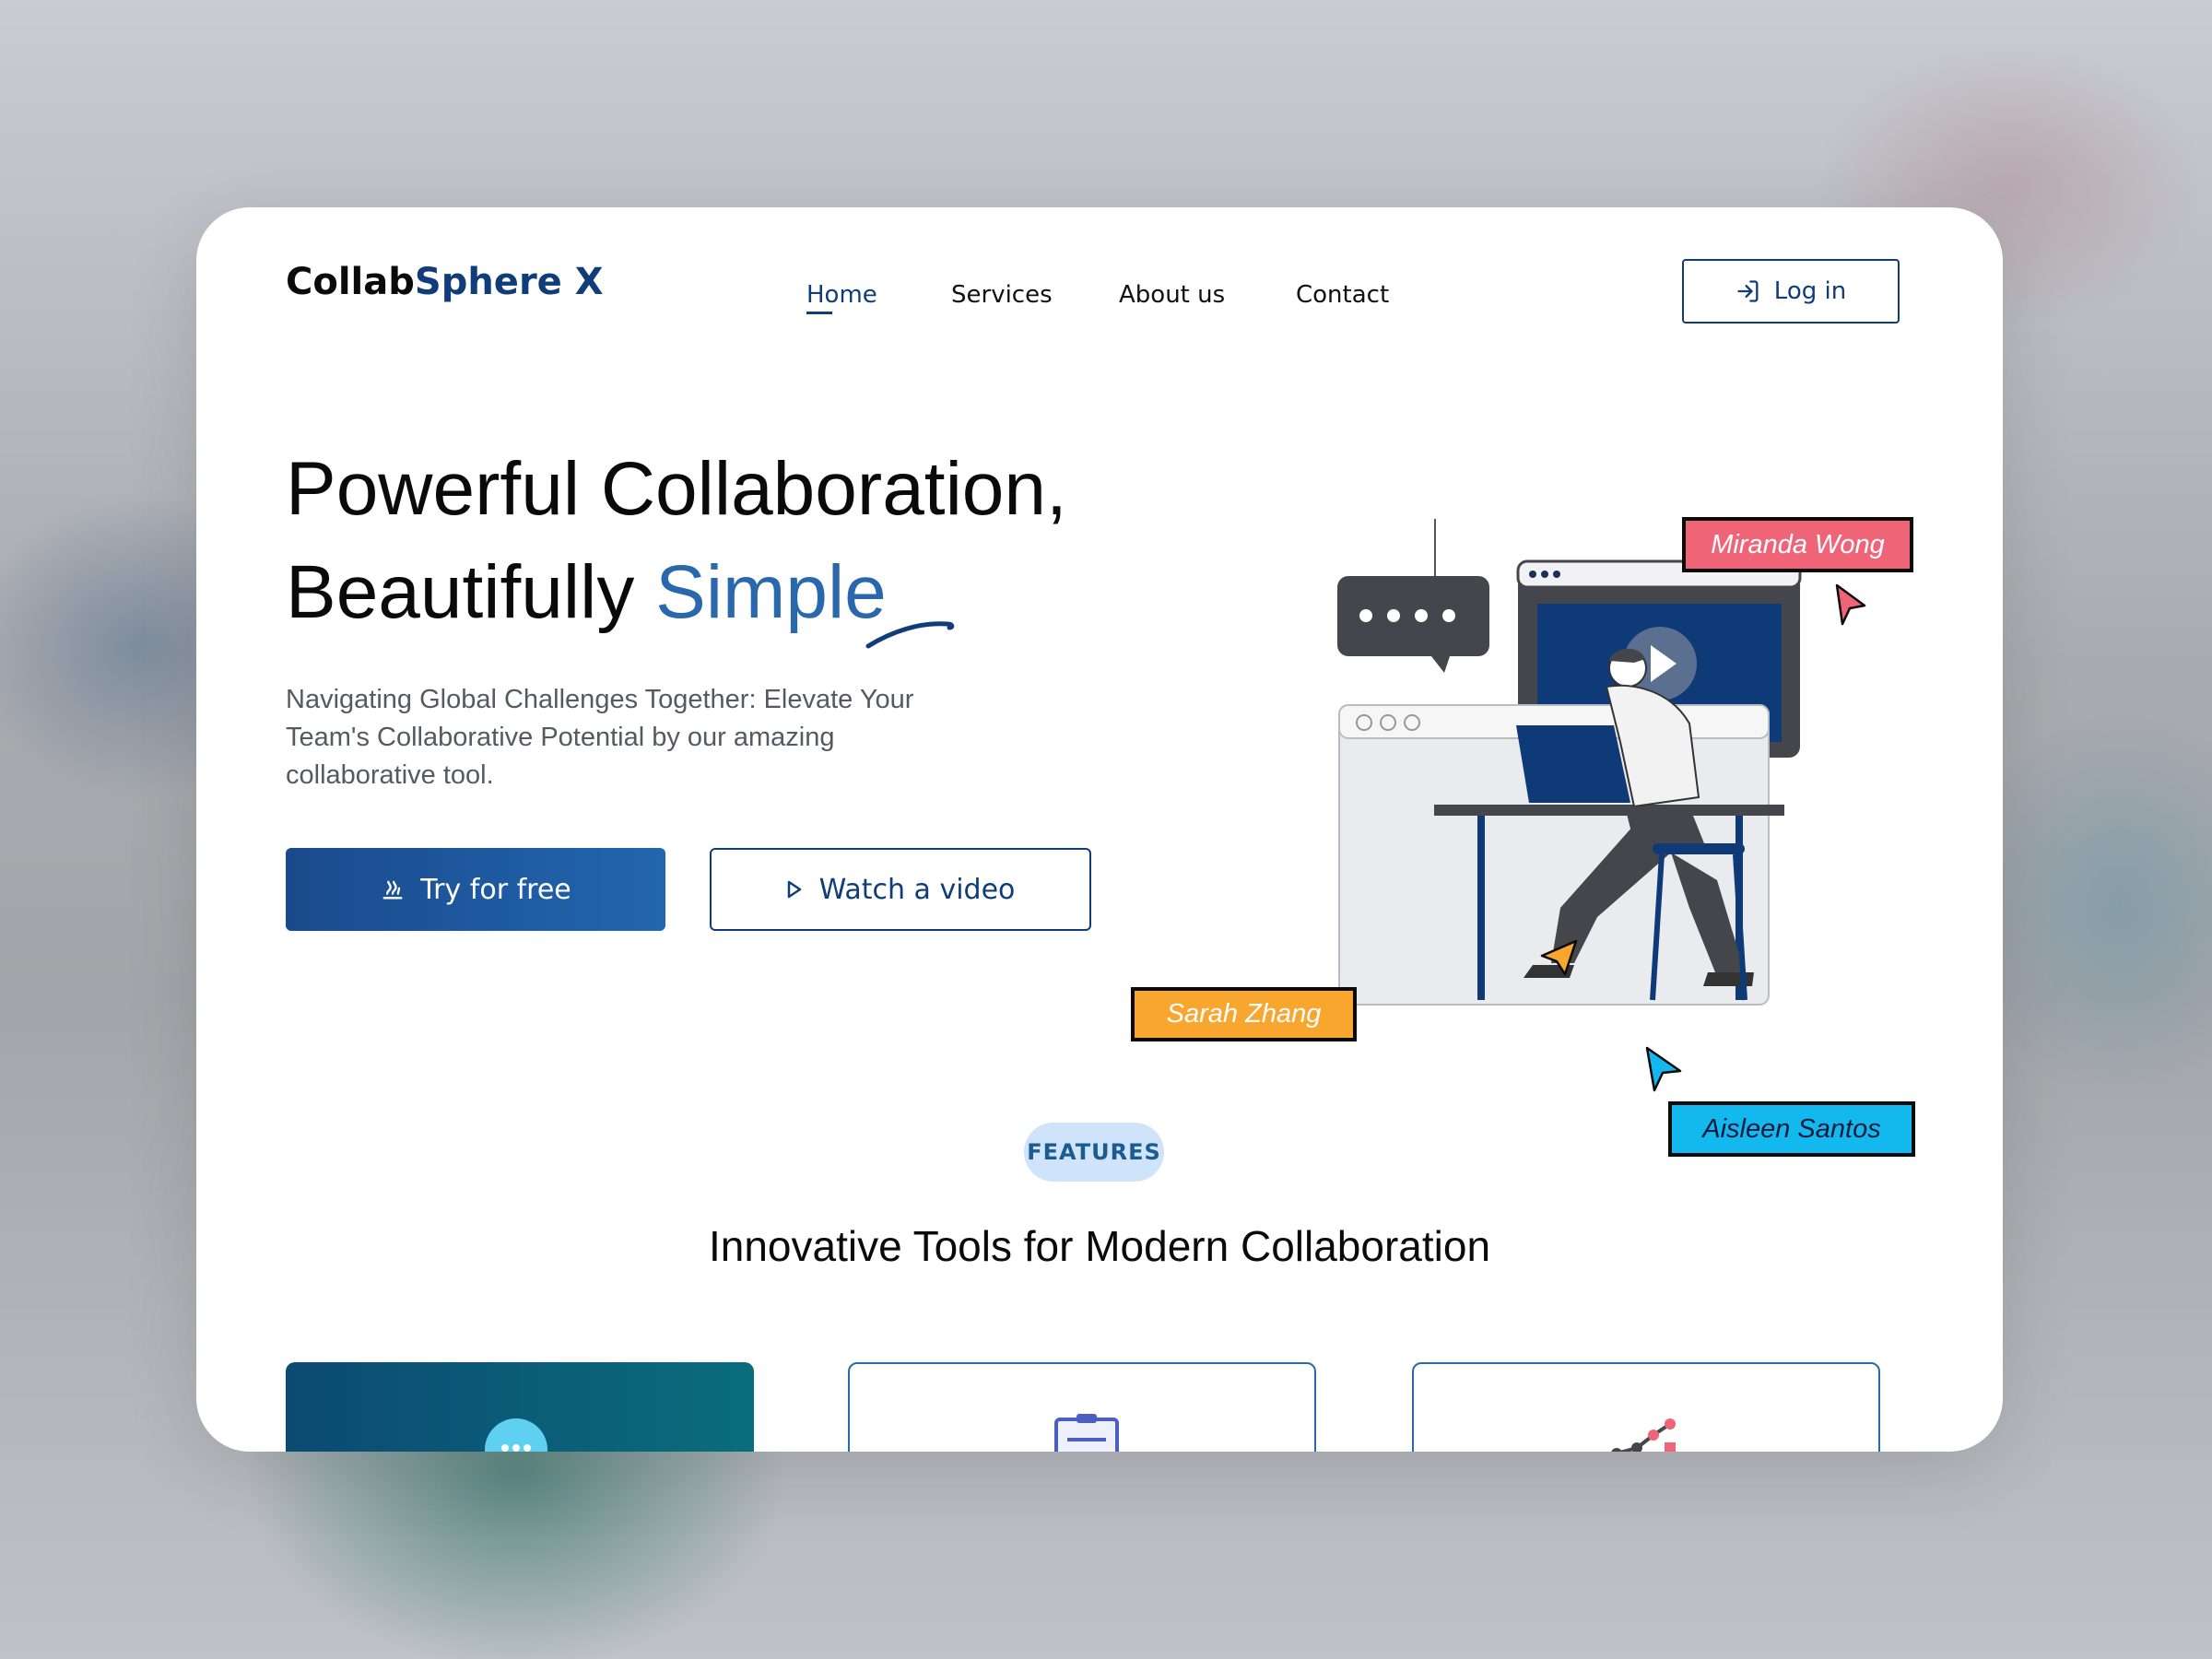 Image resolution: width=2212 pixels, height=1659 pixels. What do you see at coordinates (495, 889) in the screenshot?
I see `try-for-free-label: Try for free` at bounding box center [495, 889].